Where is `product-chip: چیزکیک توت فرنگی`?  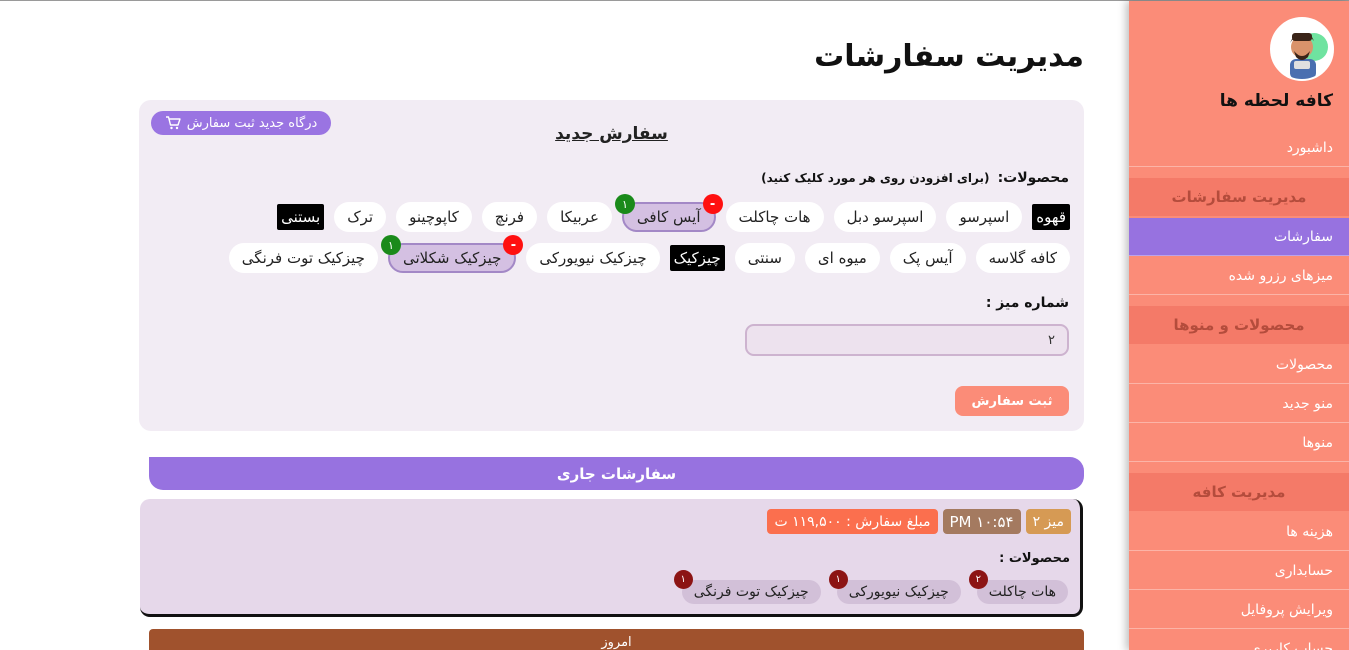 product-chip: چیزکیک توت فرنگی is located at coordinates (303, 258).